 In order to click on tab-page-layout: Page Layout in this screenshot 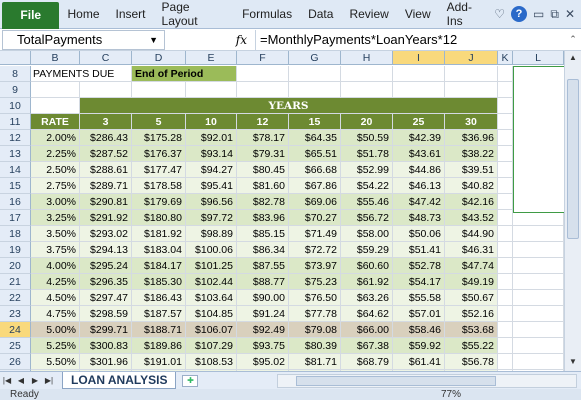, I will do `click(194, 14)`.